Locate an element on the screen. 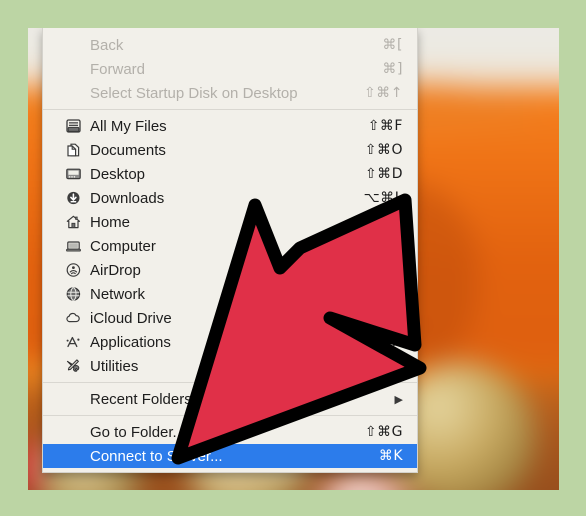  menu-item-shortcut: ⇧⌘A is located at coordinates (384, 342).